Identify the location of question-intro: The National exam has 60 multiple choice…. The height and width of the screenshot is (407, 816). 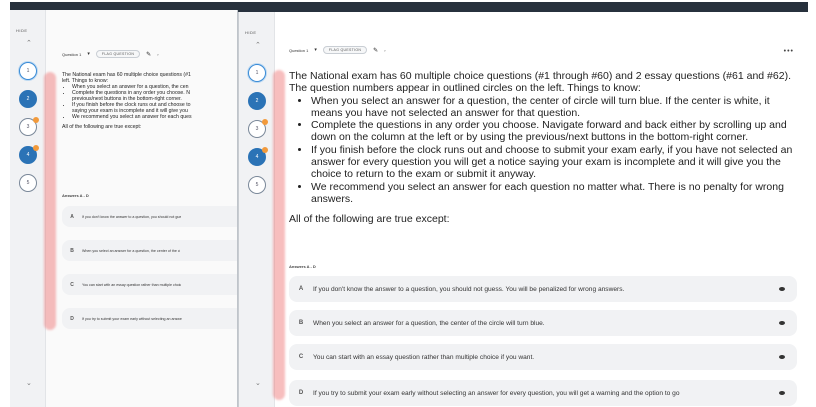
(149, 101).